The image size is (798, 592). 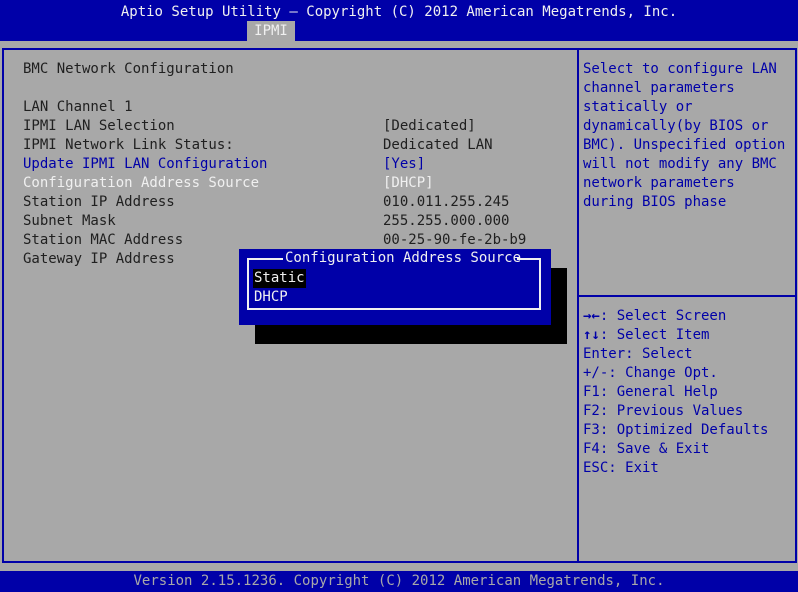 I want to click on key-help-f4: F4: Save & Exit, so click(x=646, y=449).